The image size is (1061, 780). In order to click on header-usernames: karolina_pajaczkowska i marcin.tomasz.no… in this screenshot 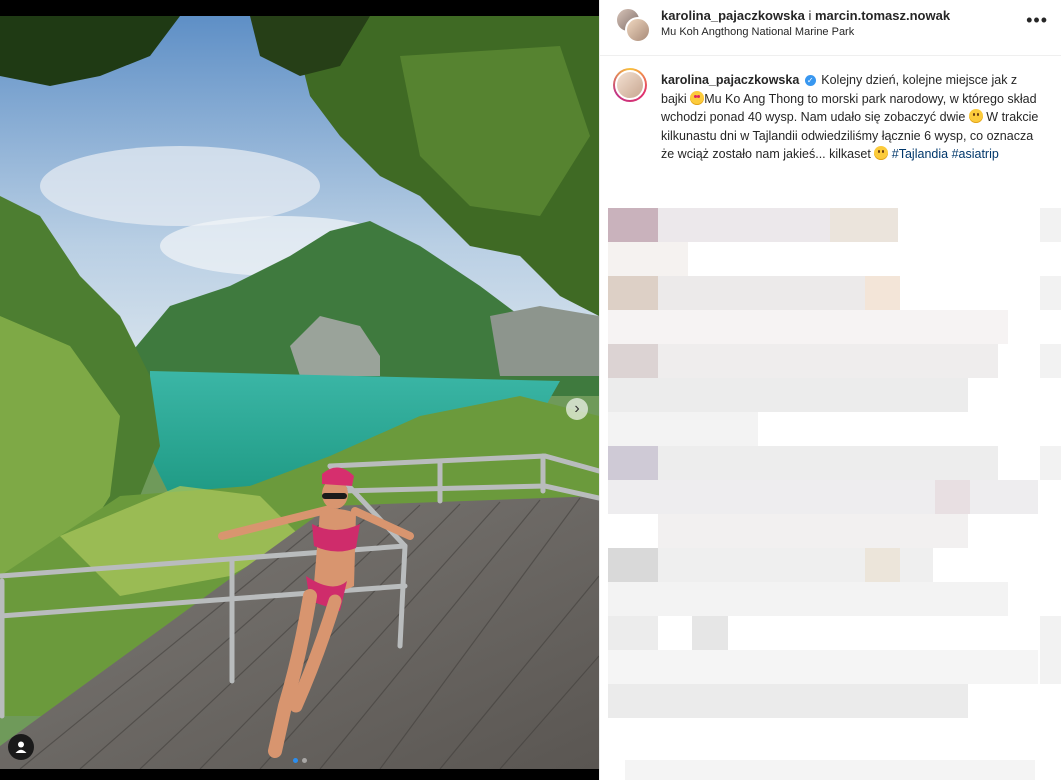, I will do `click(805, 15)`.